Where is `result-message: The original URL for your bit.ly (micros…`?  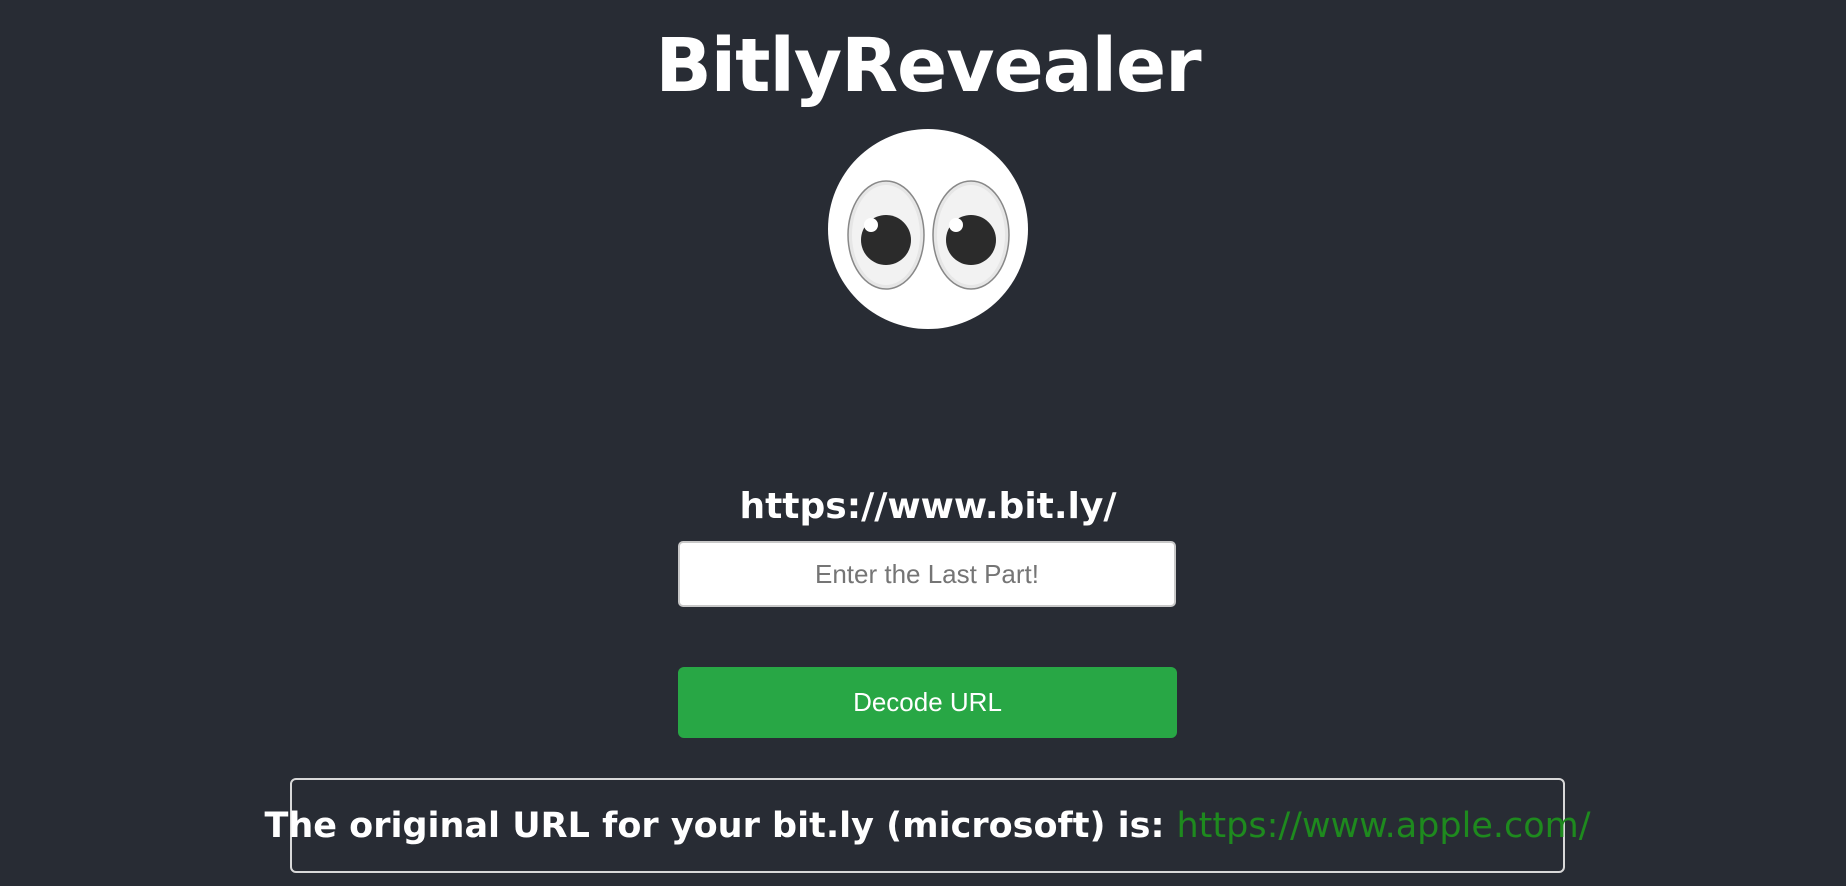 result-message: The original URL for your bit.ly (micros… is located at coordinates (714, 825).